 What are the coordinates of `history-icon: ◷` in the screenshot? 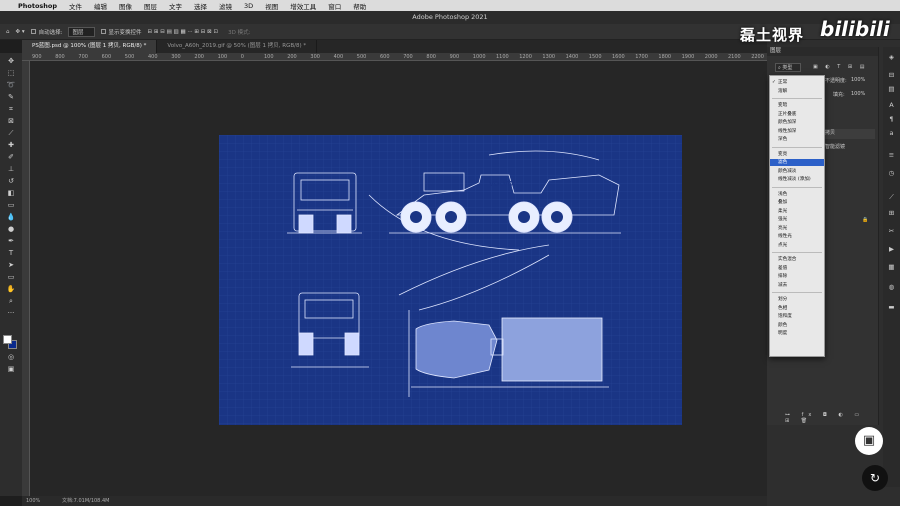 It's located at (891, 173).